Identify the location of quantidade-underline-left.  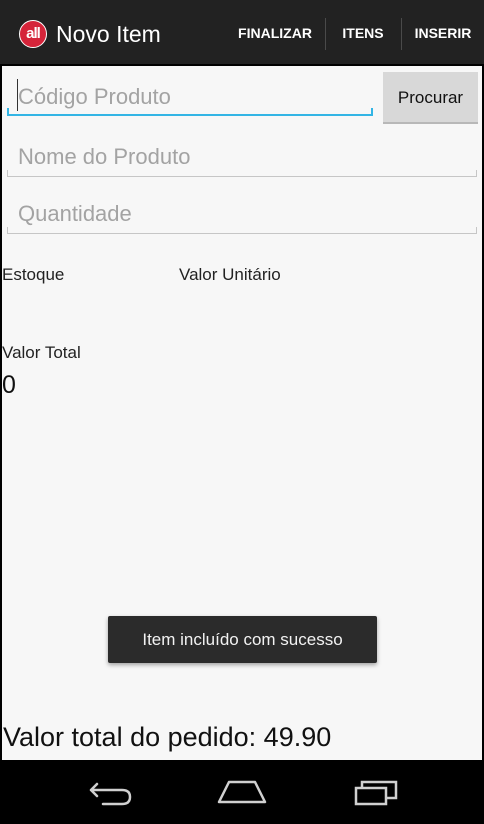
(7, 230).